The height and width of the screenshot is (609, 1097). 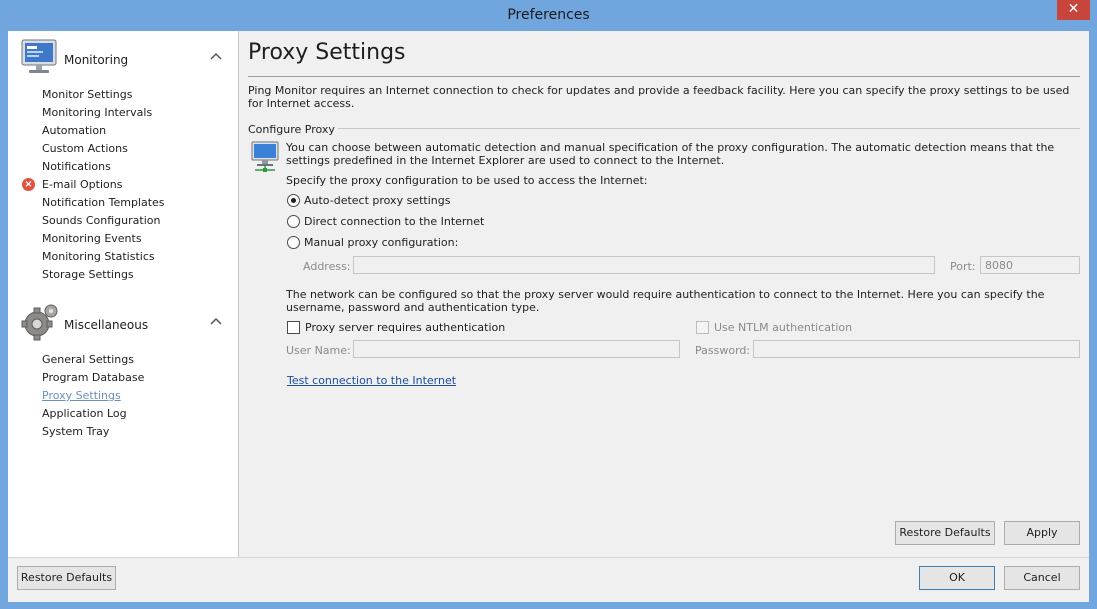 I want to click on address-label: Address:, so click(x=327, y=266).